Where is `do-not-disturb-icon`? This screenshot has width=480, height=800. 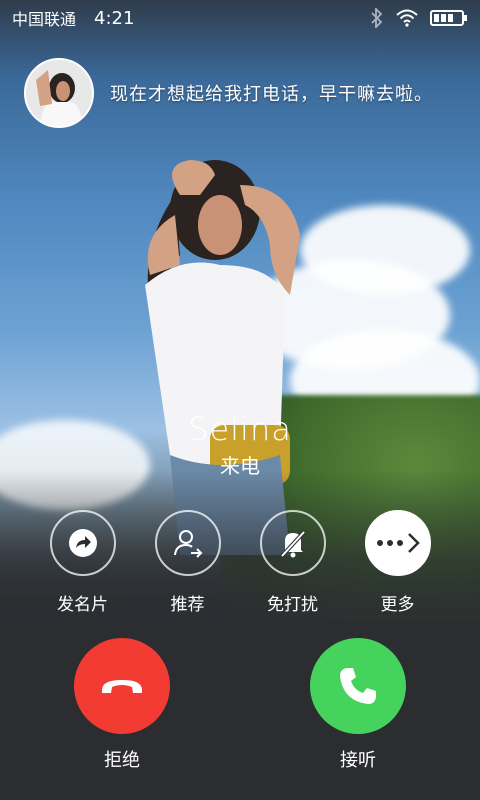 do-not-disturb-icon is located at coordinates (292, 544).